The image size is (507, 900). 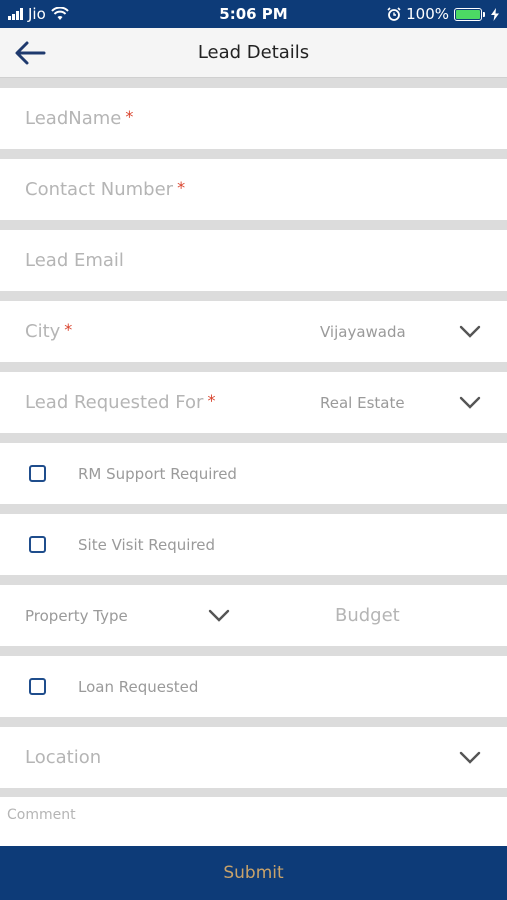 I want to click on rm-support-row: RM Support Required, so click(x=253, y=473).